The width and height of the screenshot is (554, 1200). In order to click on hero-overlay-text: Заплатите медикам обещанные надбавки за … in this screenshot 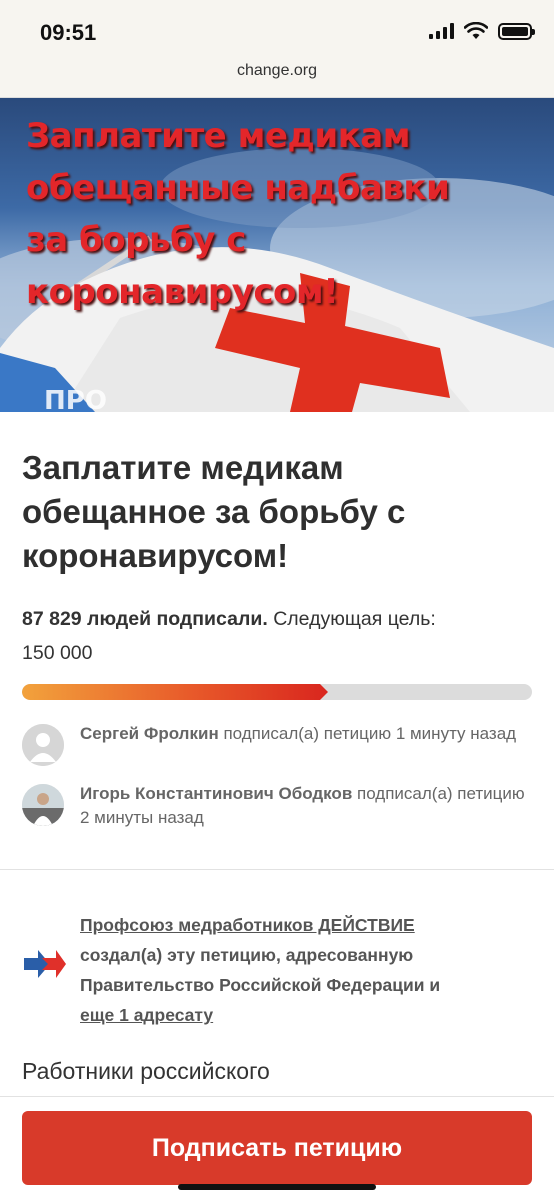, I will do `click(238, 214)`.